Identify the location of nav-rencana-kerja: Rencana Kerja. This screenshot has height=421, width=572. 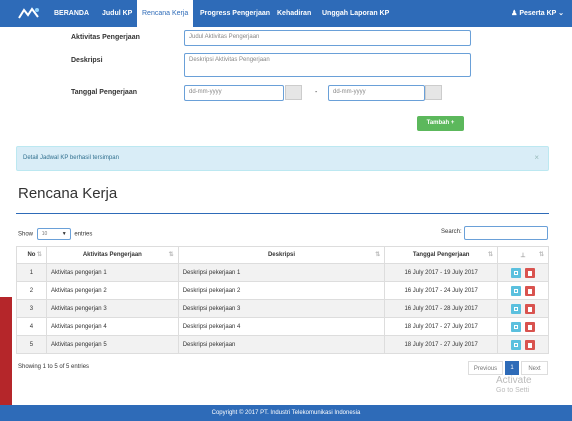
(165, 13).